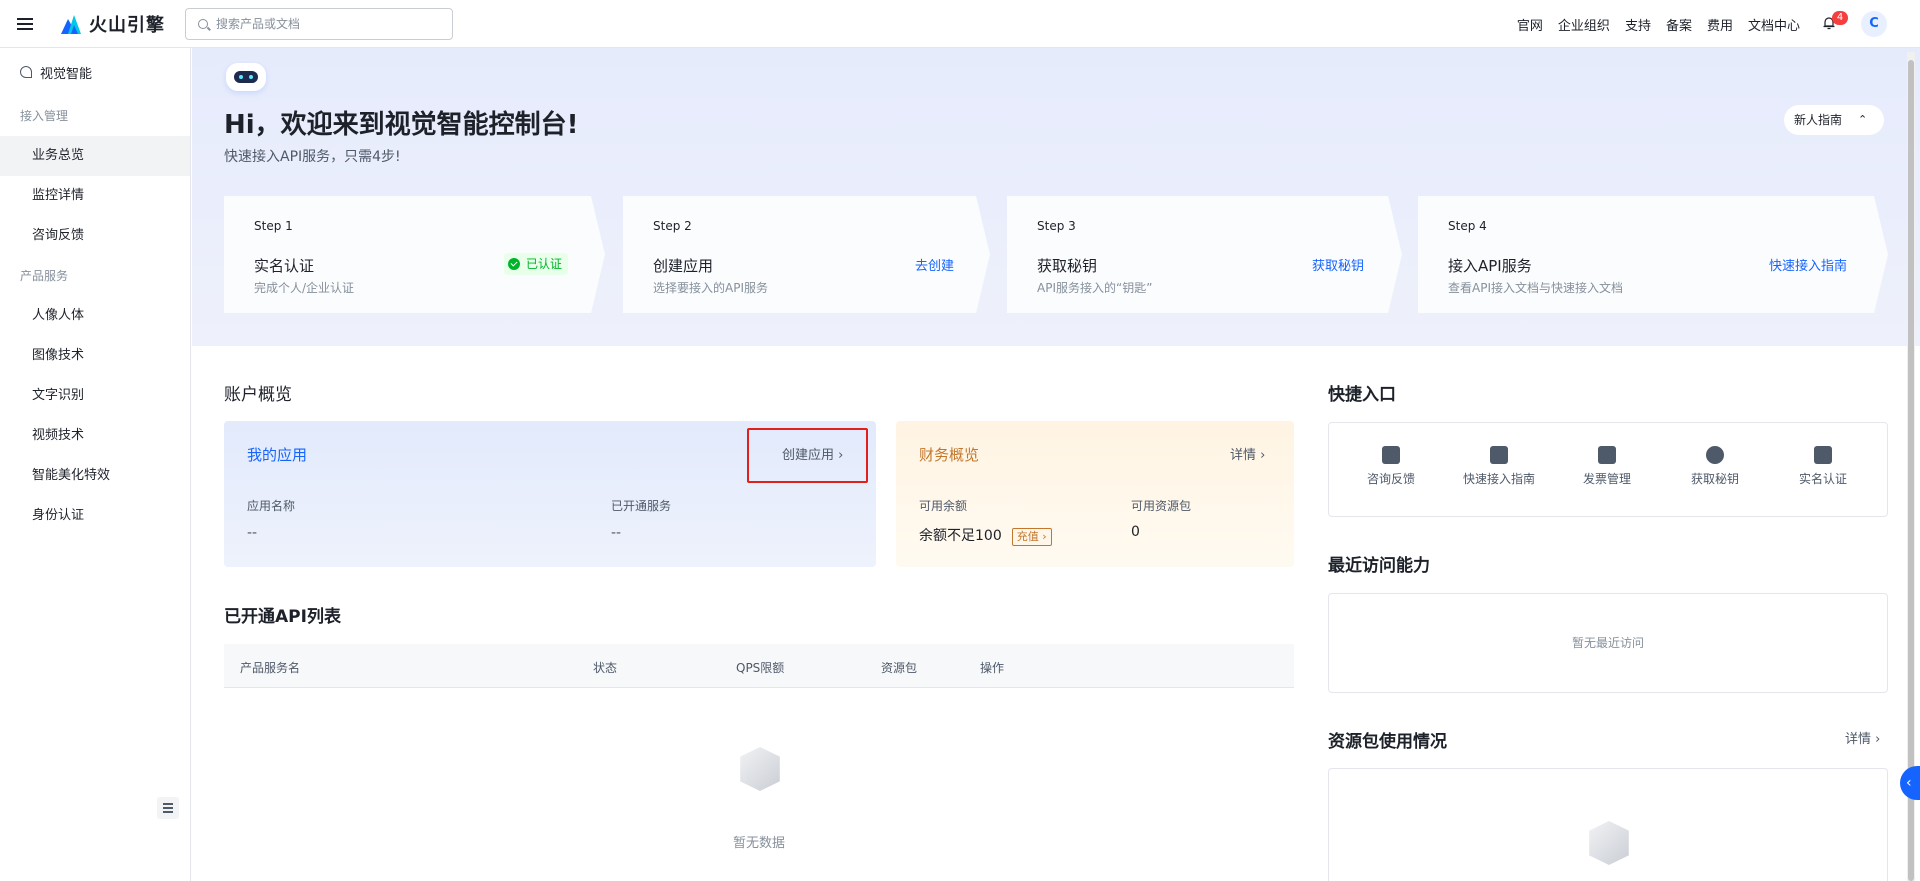 The height and width of the screenshot is (881, 1920). What do you see at coordinates (95, 436) in the screenshot?
I see `sidebar-item-video: 视频技术` at bounding box center [95, 436].